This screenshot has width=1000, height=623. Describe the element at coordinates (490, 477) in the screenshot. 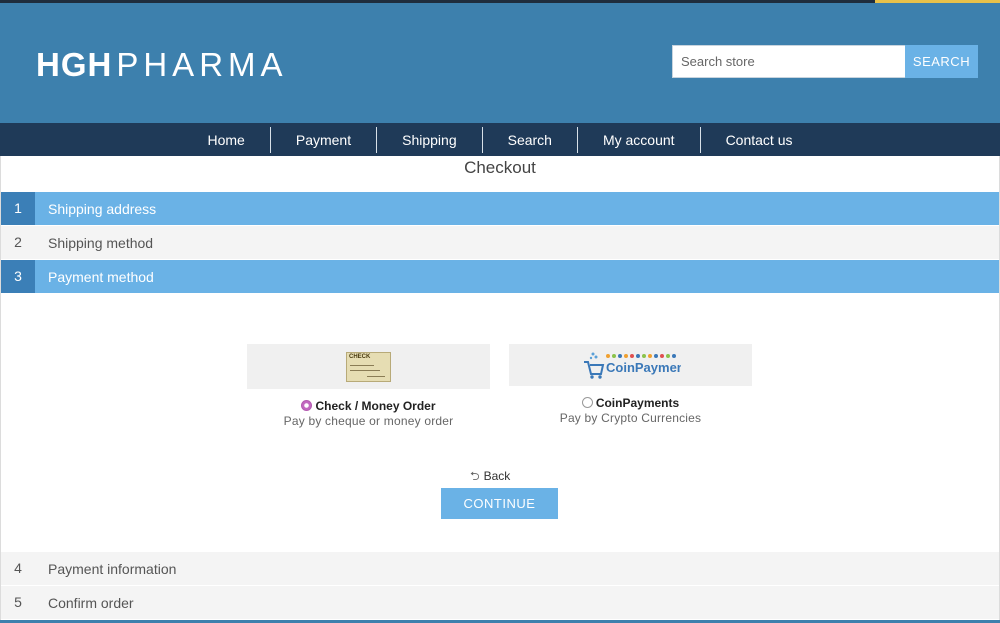

I see `back-link: ⮌ Back` at that location.